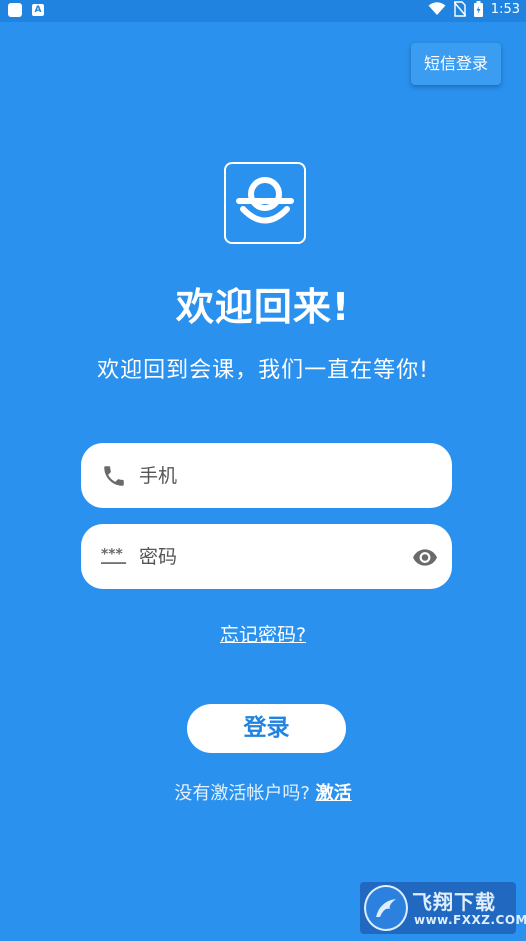 This screenshot has height=941, width=526. What do you see at coordinates (459, 9) in the screenshot?
I see `no-sim-icon` at bounding box center [459, 9].